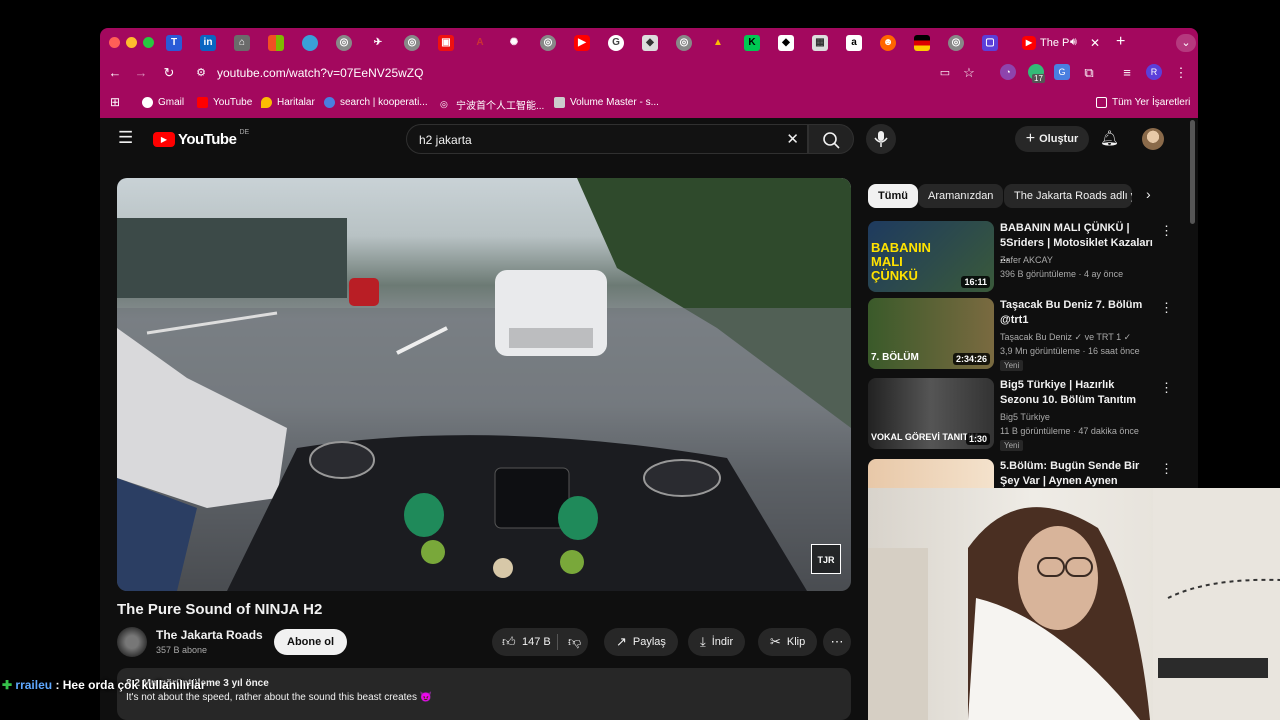 This screenshot has height=720, width=1280. Describe the element at coordinates (1181, 73) in the screenshot. I see `menu-kebab-icon: ⋮` at that location.